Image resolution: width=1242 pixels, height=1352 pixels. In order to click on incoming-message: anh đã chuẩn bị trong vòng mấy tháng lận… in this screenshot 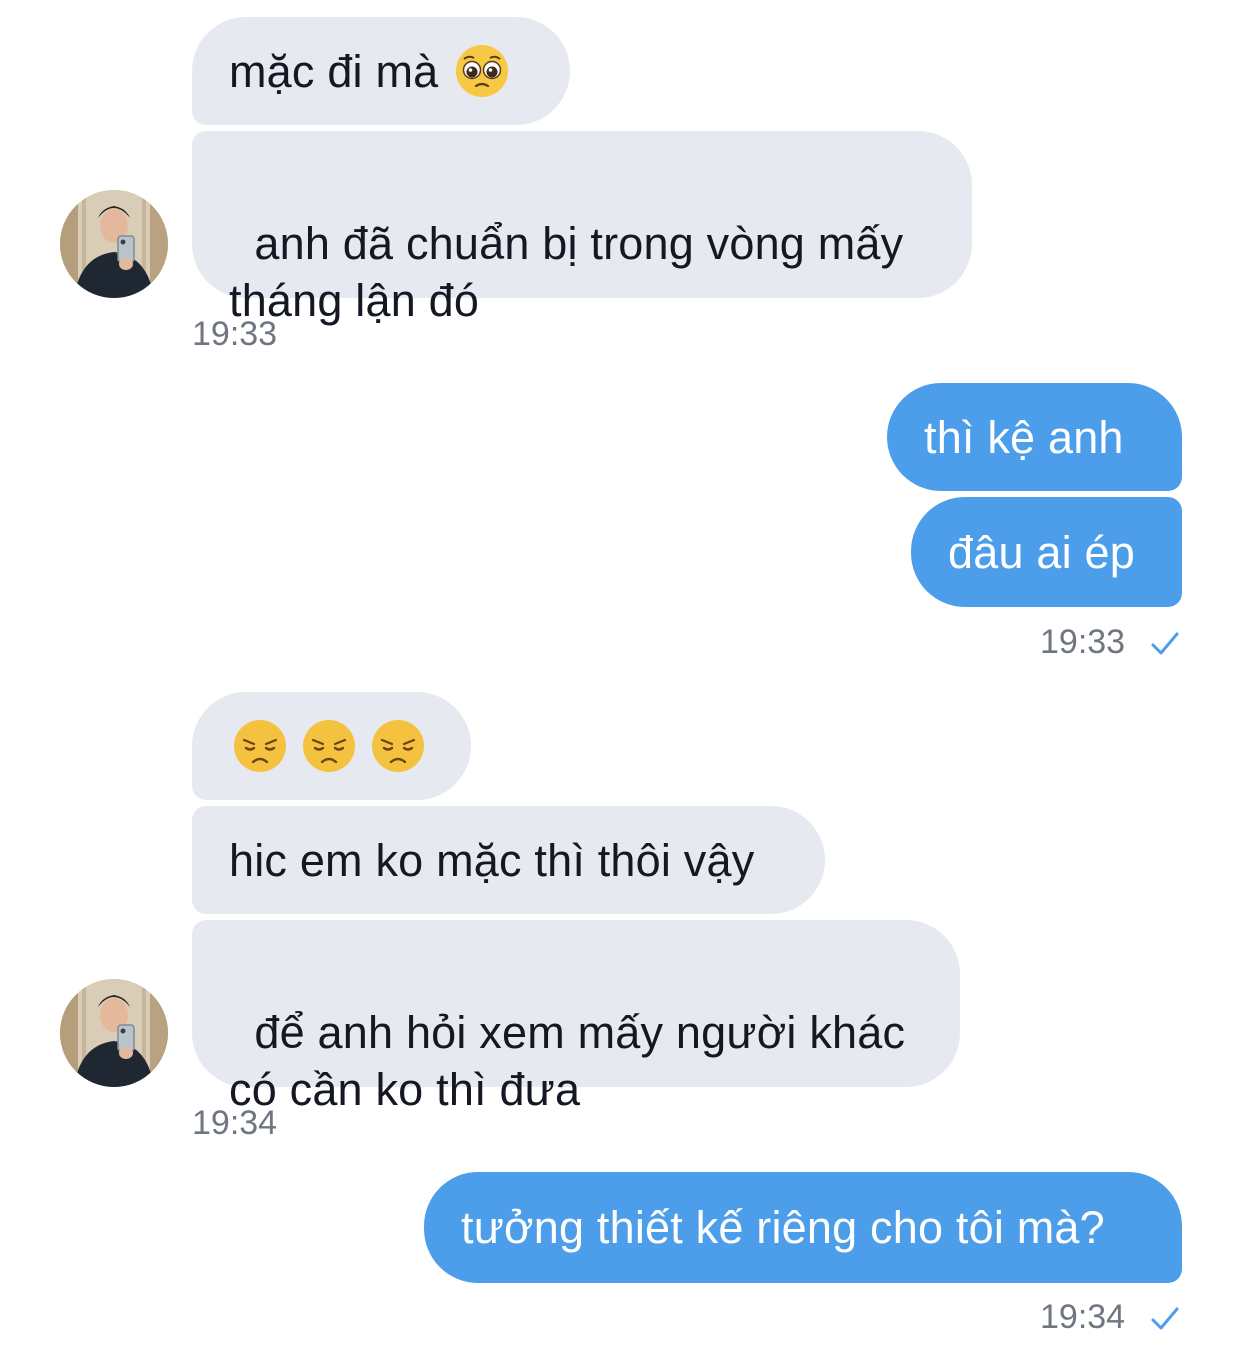, I will do `click(582, 228)`.